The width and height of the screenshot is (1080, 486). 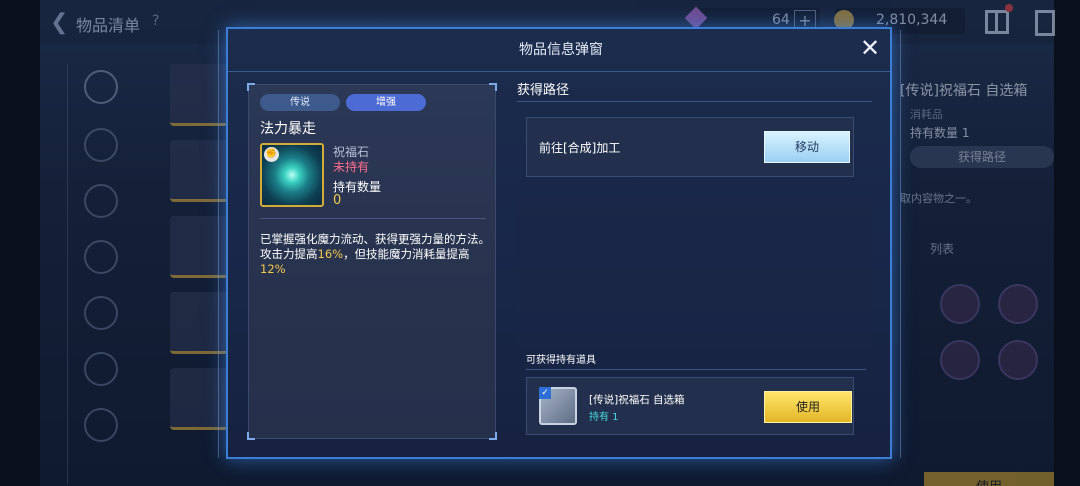 I want to click on route-divider, so click(x=694, y=101).